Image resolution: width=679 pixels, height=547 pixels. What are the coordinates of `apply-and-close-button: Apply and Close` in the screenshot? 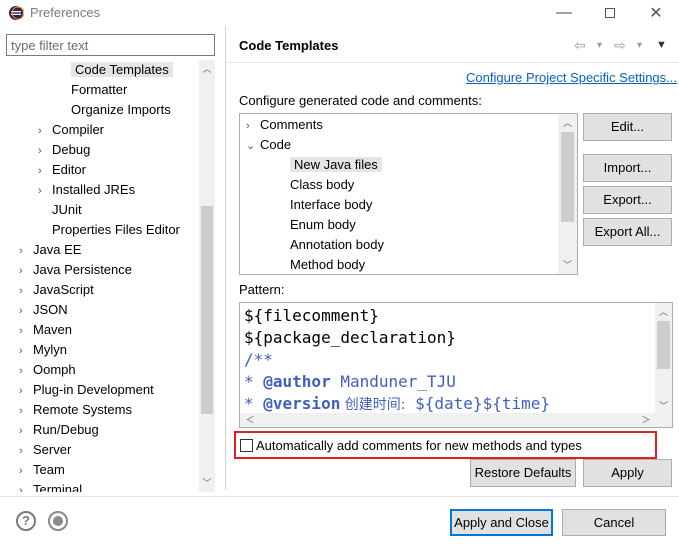 It's located at (501, 522).